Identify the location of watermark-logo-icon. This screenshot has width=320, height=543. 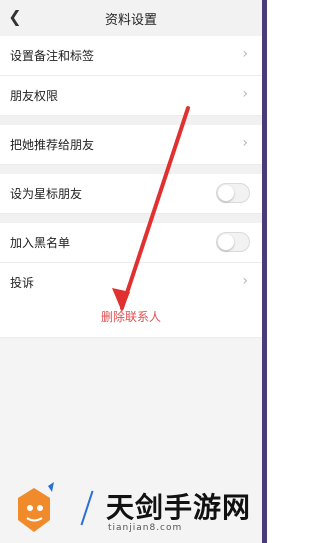
(36, 507).